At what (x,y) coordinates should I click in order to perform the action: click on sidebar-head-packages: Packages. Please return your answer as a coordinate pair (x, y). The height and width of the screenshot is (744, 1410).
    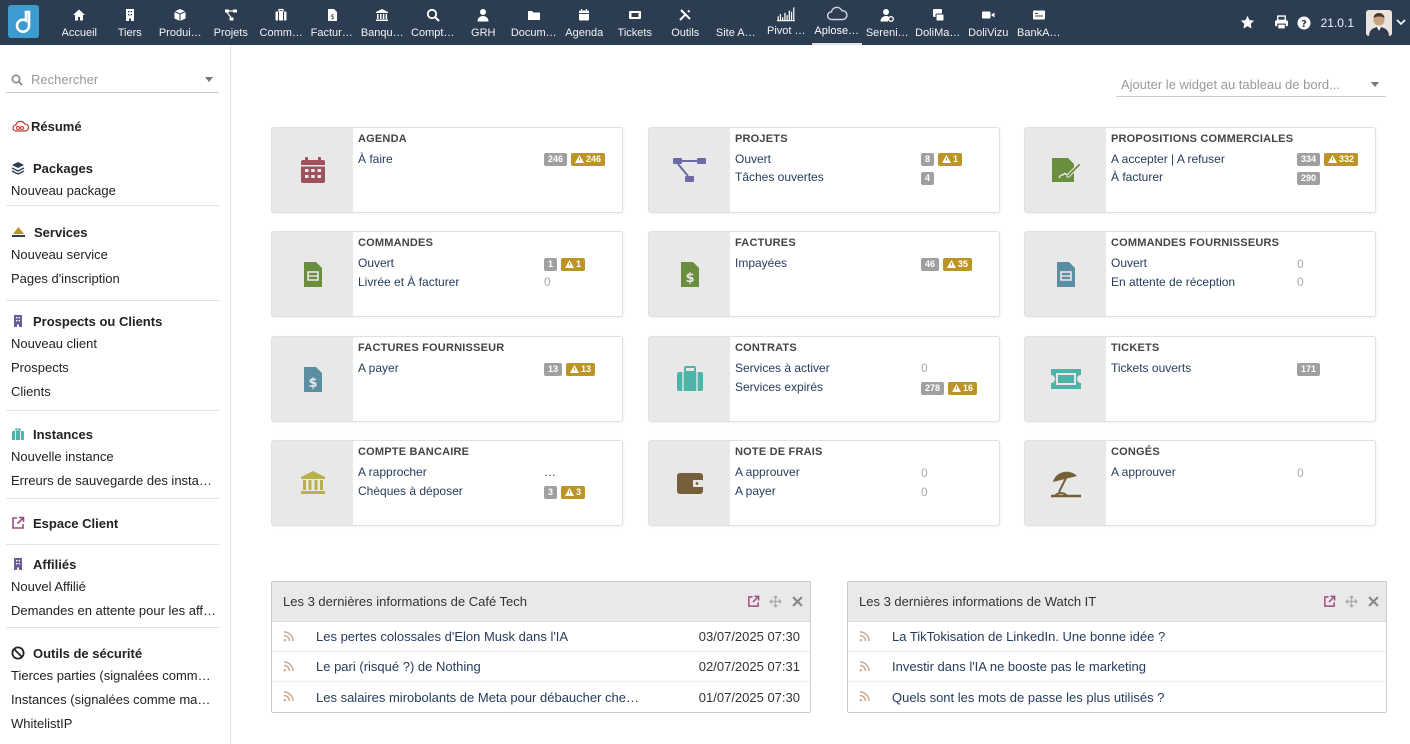
    Looking at the image, I should click on (112, 168).